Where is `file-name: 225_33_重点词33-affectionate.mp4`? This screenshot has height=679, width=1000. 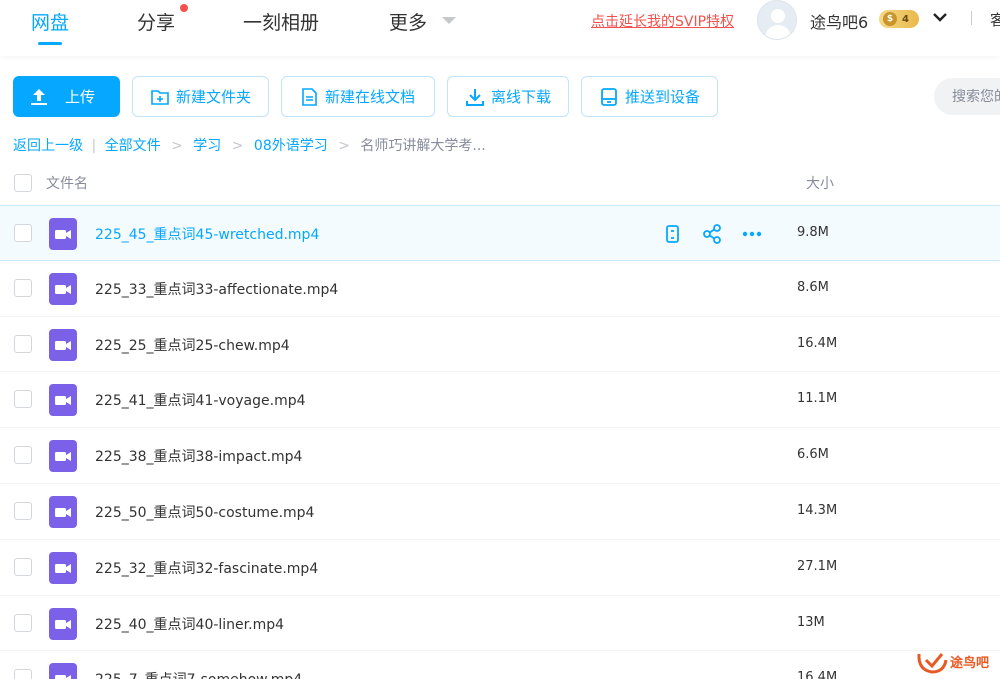 file-name: 225_33_重点词33-affectionate.mp4 is located at coordinates (216, 289).